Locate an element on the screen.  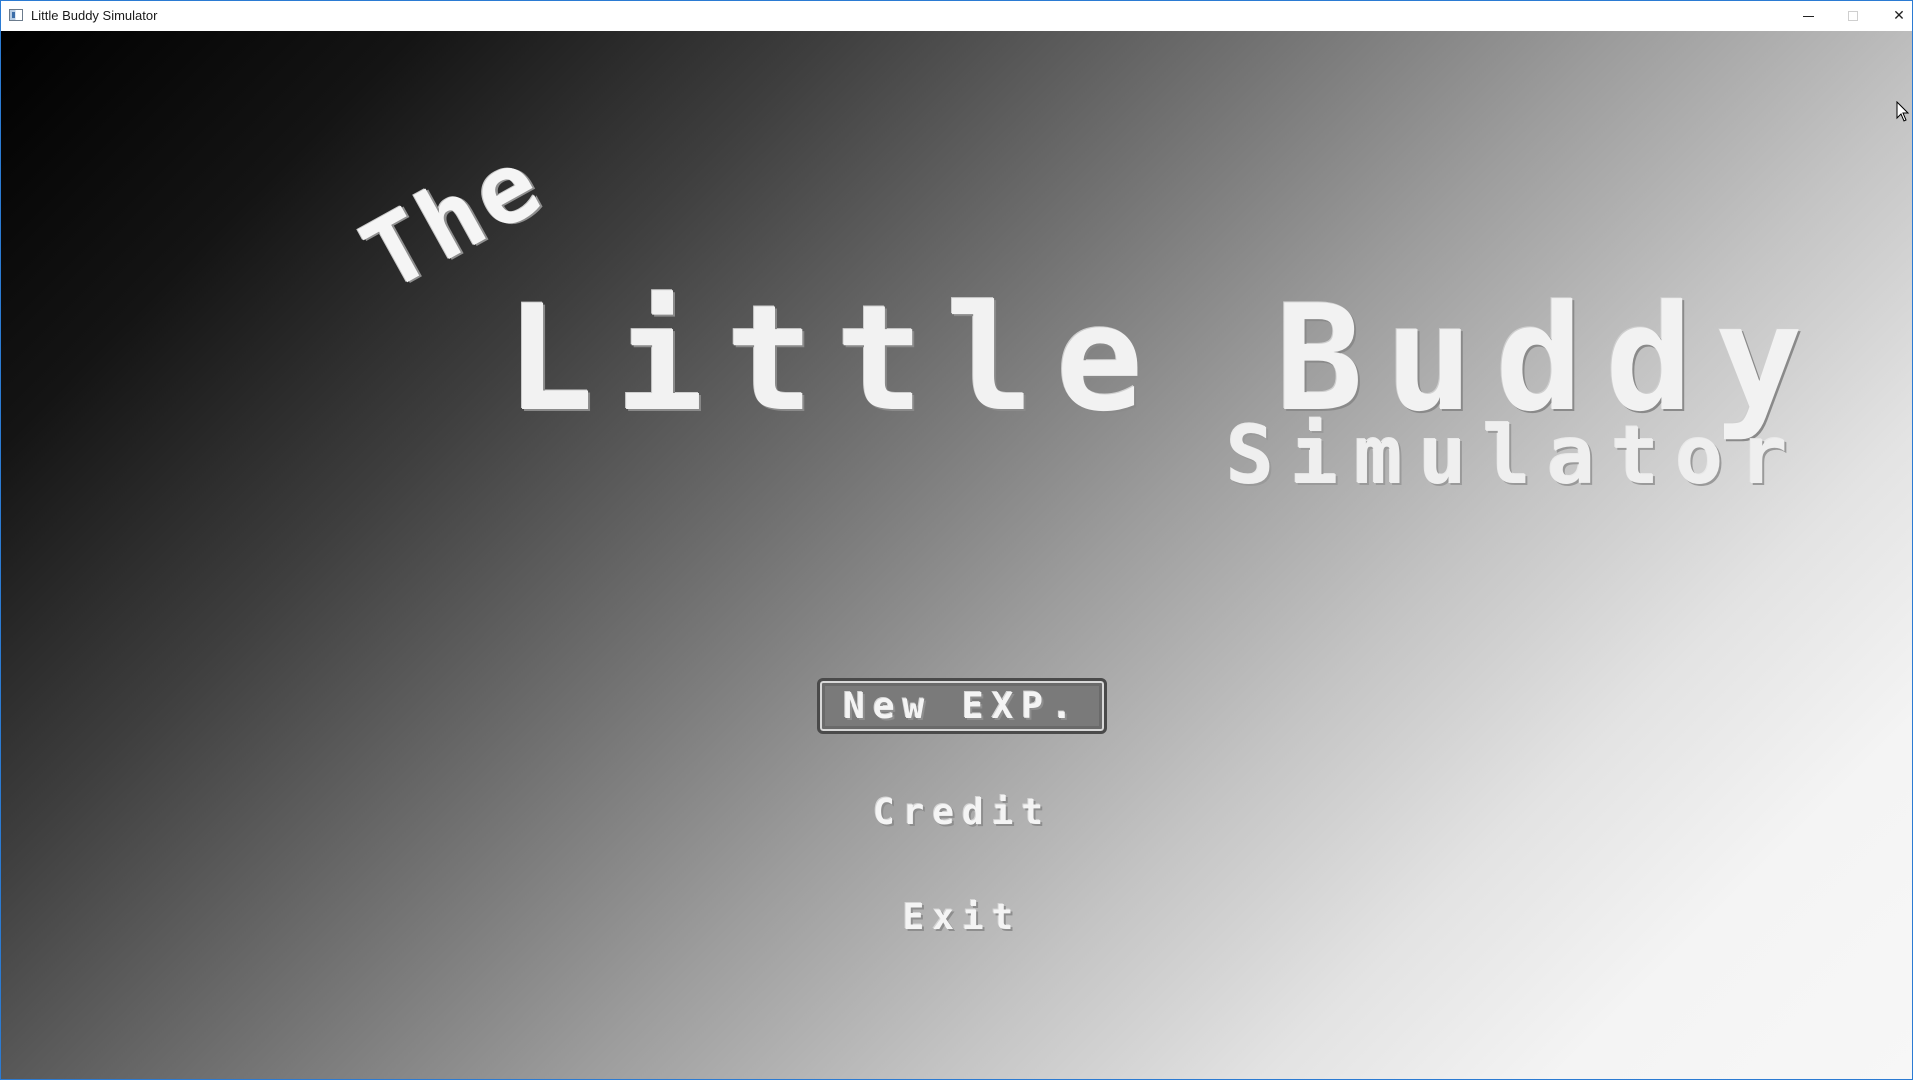
app-icon is located at coordinates (16, 15).